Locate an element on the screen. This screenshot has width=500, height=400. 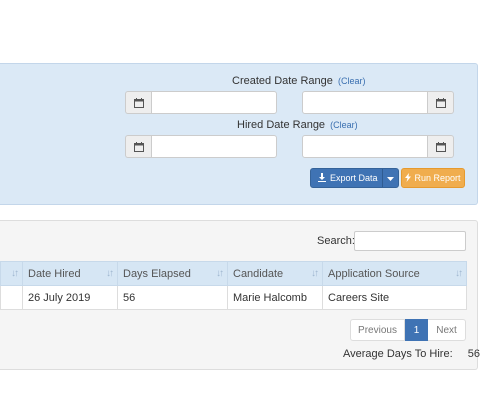
created-to-group is located at coordinates (378, 102).